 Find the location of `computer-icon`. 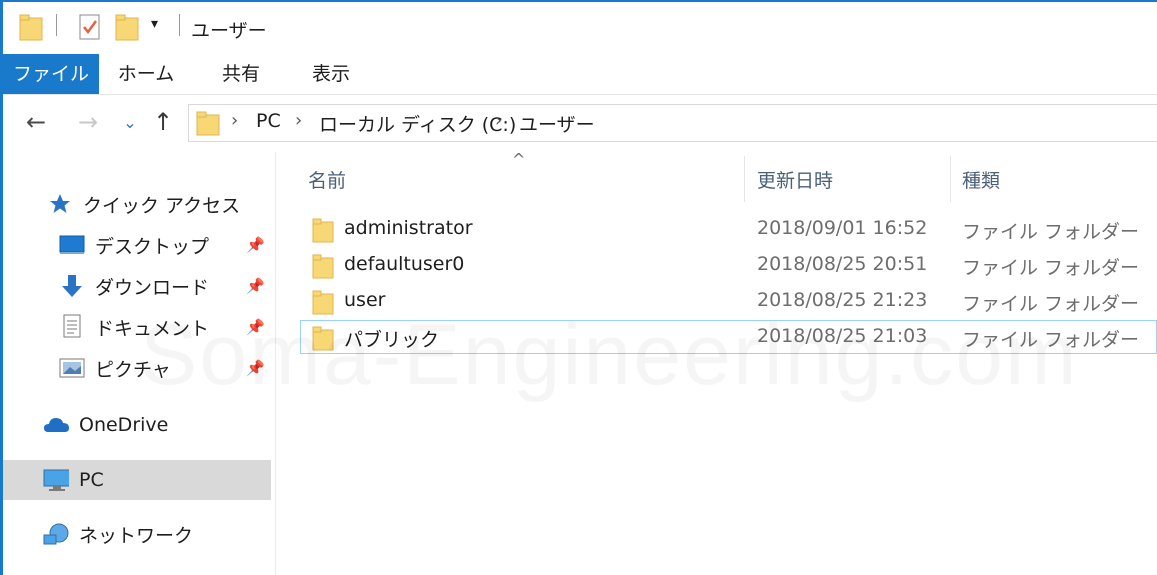

computer-icon is located at coordinates (56, 480).